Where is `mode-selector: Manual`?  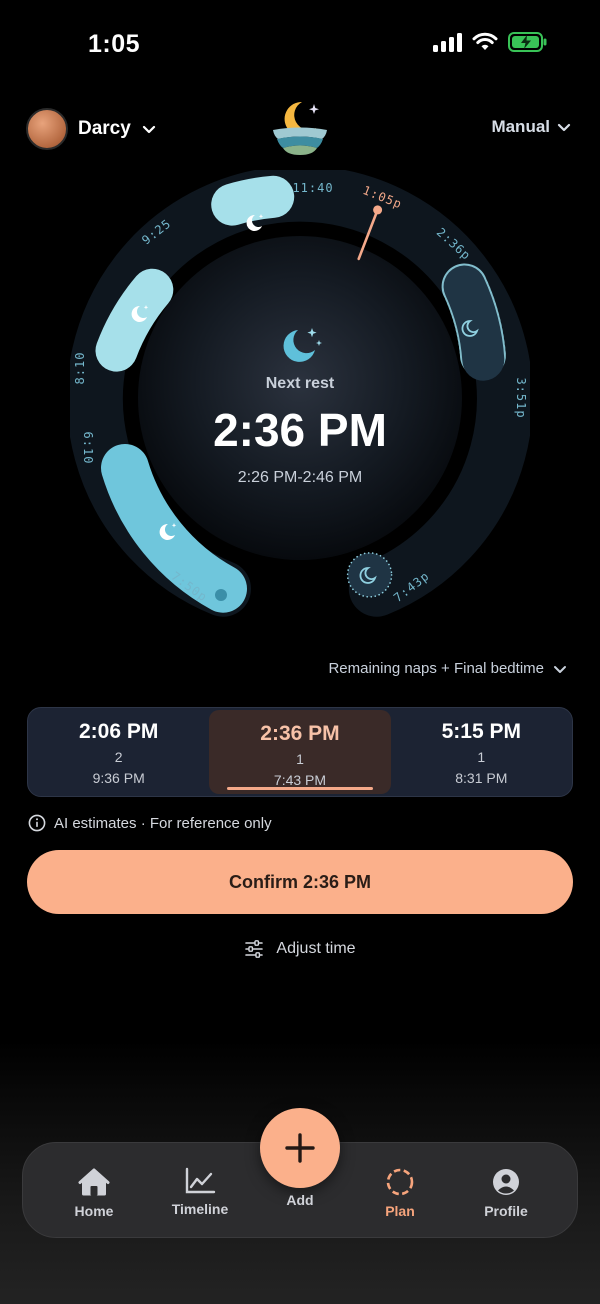
mode-selector: Manual is located at coordinates (531, 127).